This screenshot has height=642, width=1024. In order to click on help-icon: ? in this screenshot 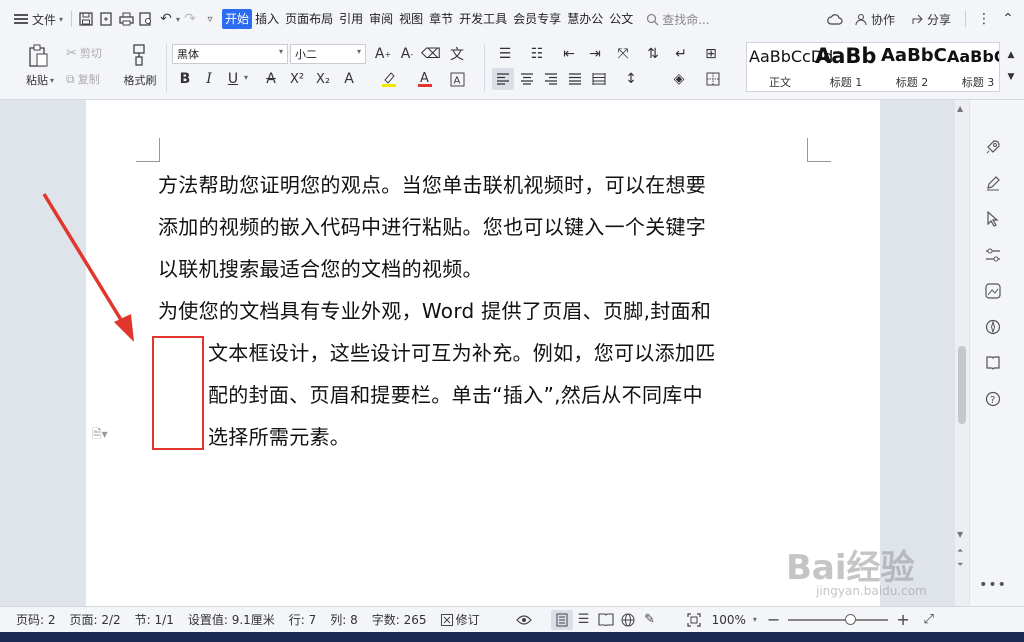, I will do `click(993, 399)`.